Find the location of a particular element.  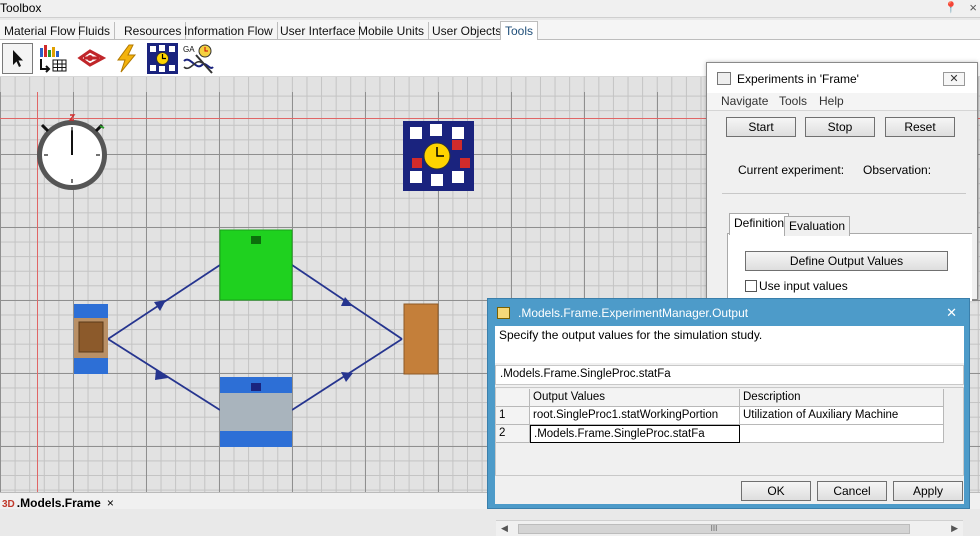

event-controller-clock-icon is located at coordinates (72, 152).